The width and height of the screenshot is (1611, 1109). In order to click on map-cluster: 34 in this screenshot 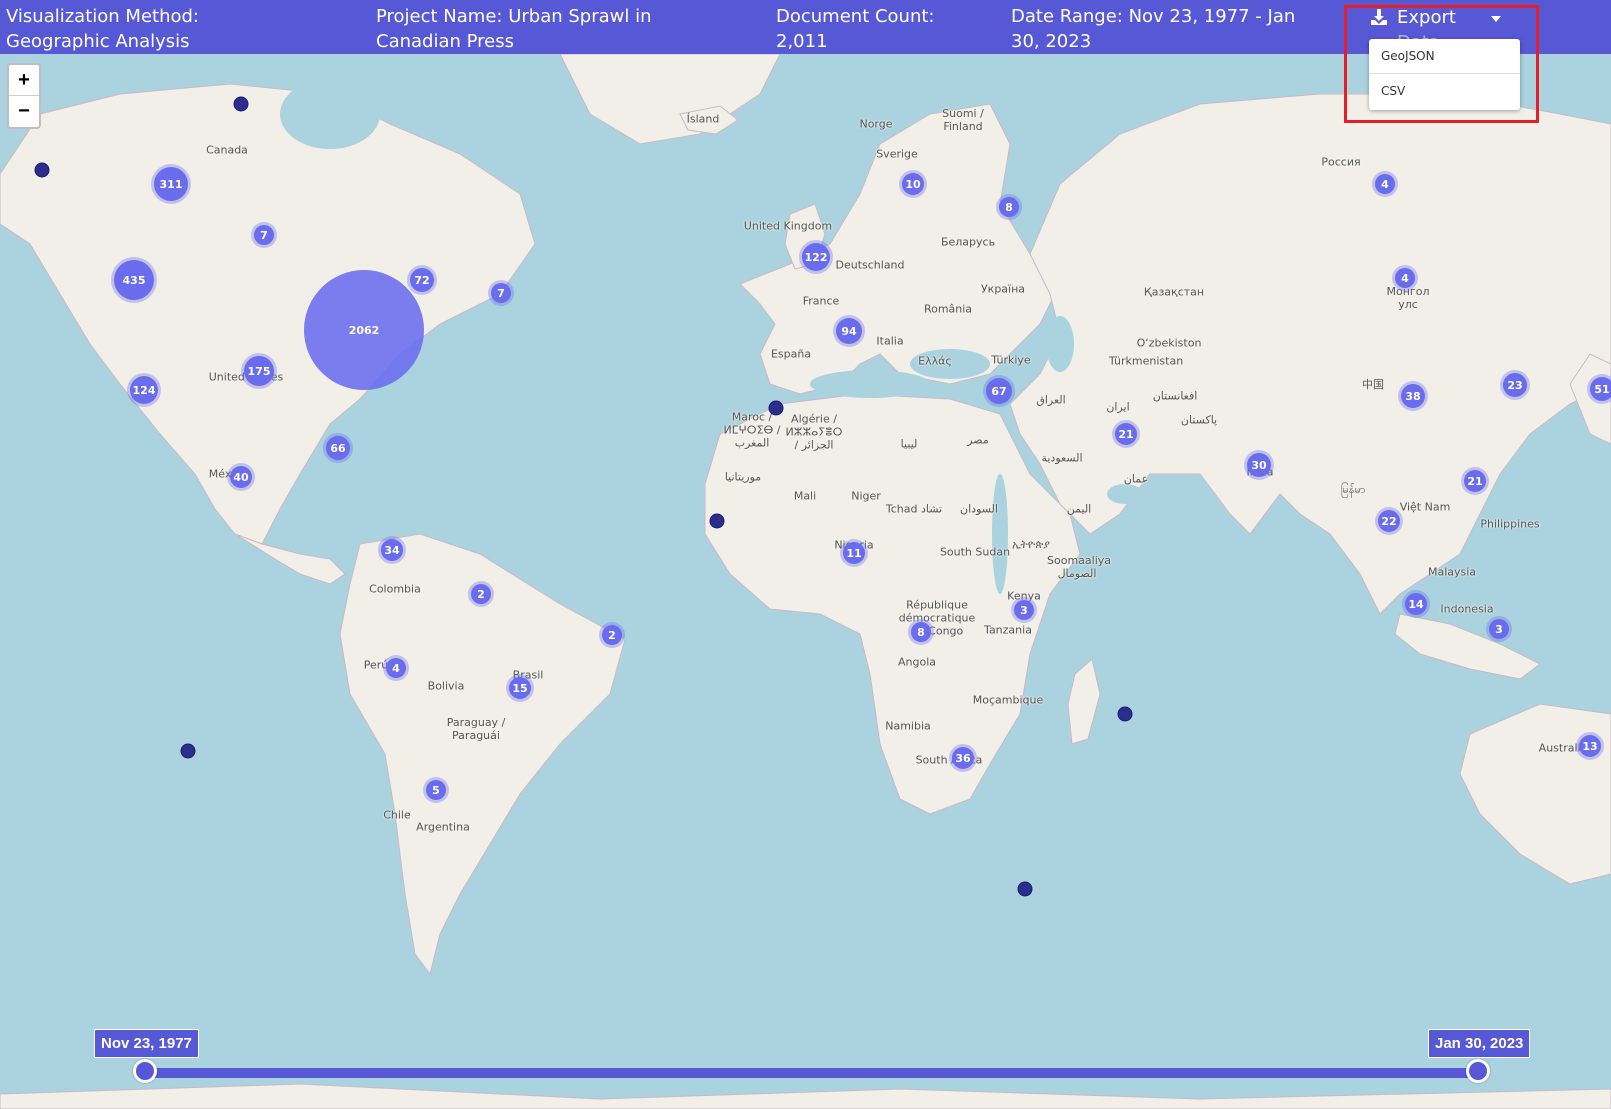, I will do `click(392, 550)`.